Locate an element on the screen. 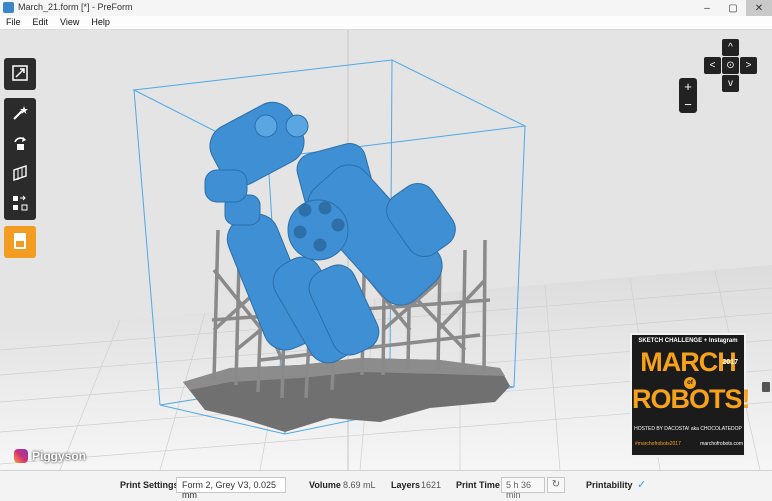 The width and height of the screenshot is (772, 501). poster-year: 2017 is located at coordinates (730, 362).